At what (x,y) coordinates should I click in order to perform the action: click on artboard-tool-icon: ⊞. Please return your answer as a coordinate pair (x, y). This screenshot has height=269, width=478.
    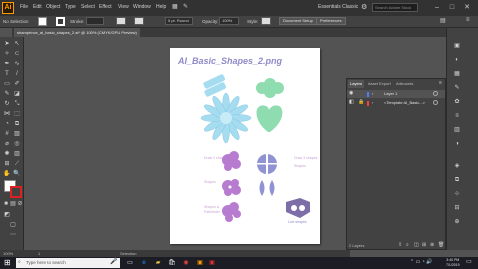
    Looking at the image, I should click on (7, 164).